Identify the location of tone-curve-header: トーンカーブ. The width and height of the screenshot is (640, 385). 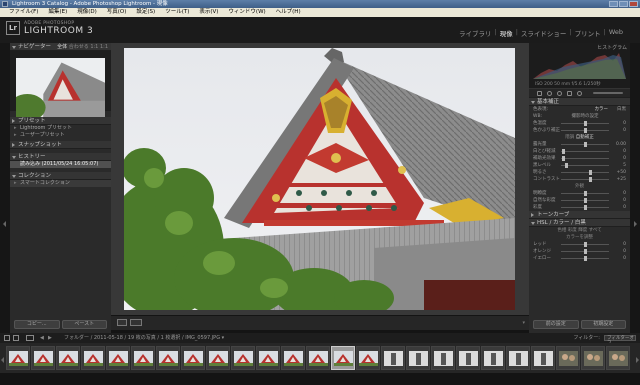
(579, 215).